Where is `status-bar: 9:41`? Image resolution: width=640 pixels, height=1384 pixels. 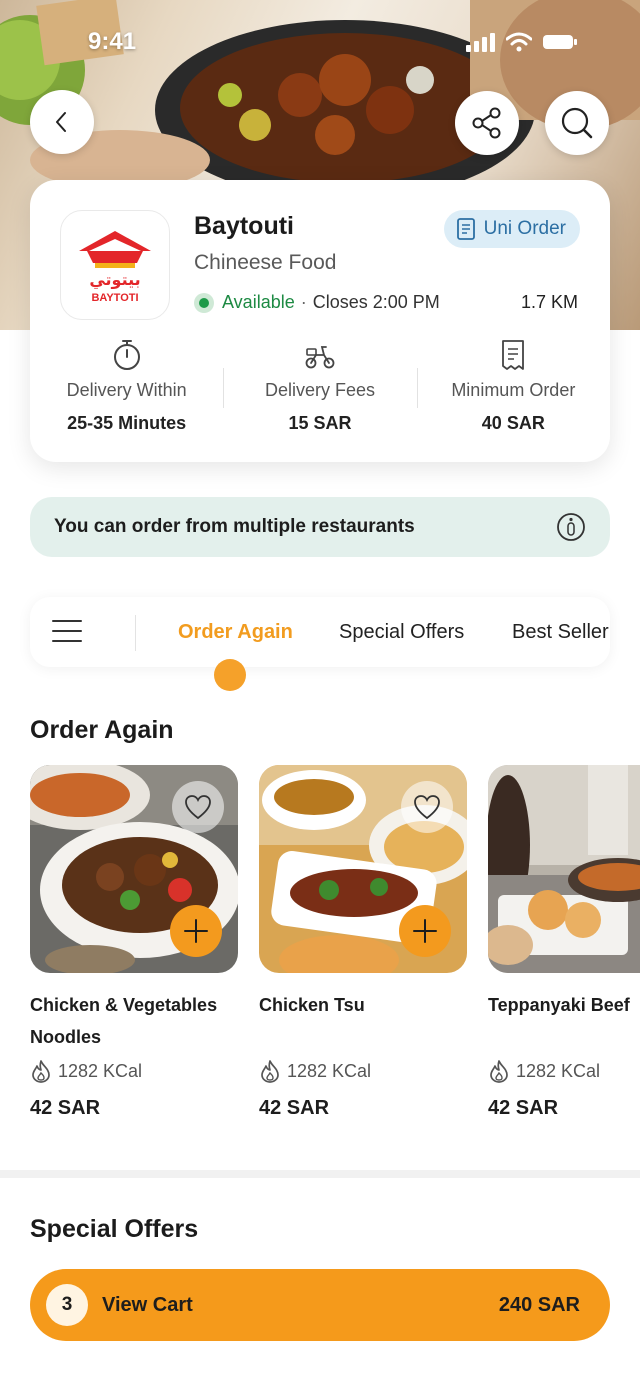
status-bar: 9:41 is located at coordinates (320, 44).